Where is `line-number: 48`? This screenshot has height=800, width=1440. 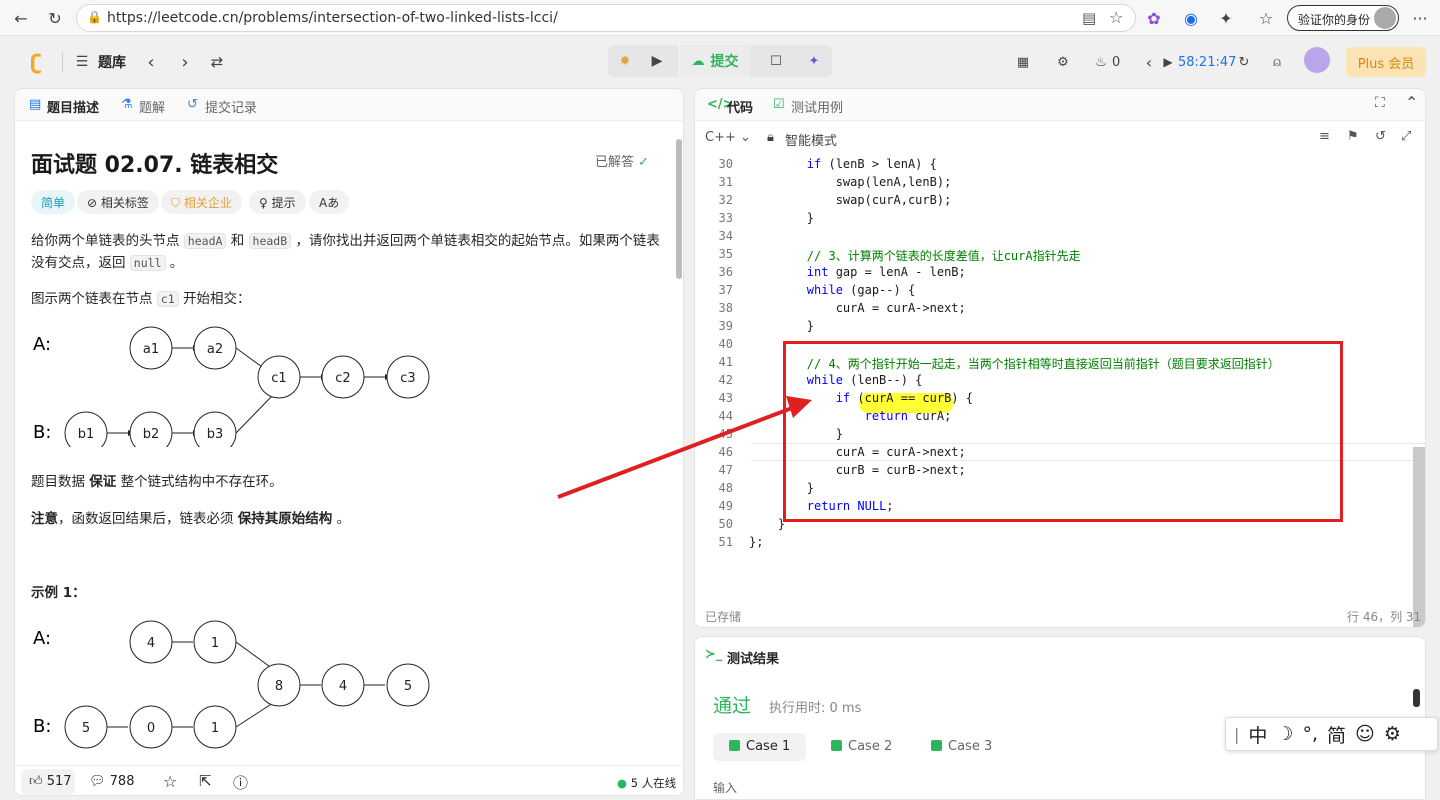 line-number: 48 is located at coordinates (725, 488).